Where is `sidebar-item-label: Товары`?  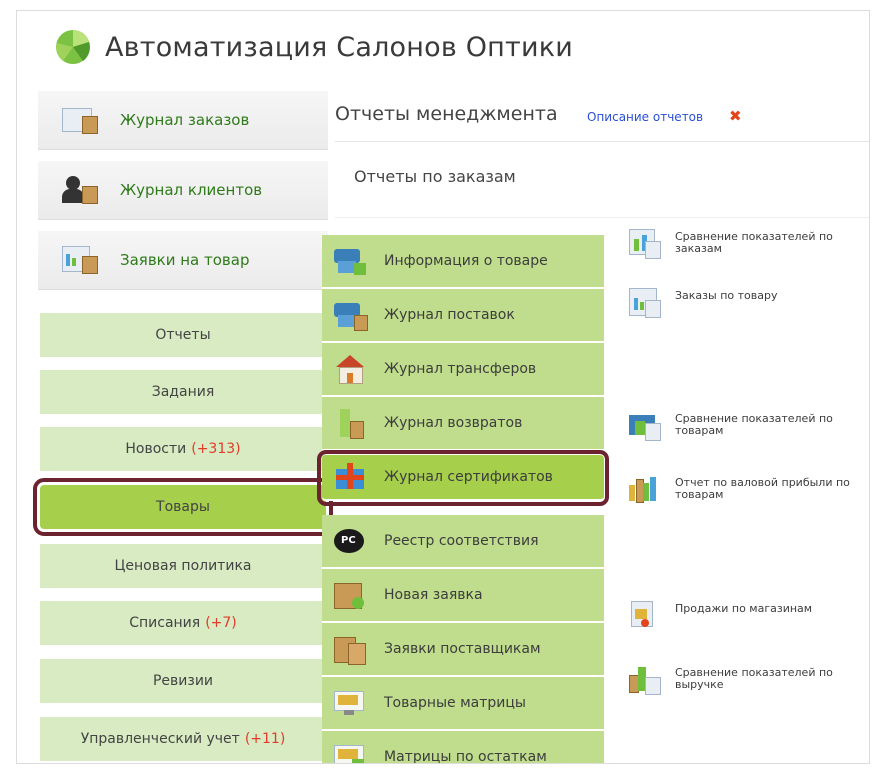 sidebar-item-label: Товары is located at coordinates (183, 507).